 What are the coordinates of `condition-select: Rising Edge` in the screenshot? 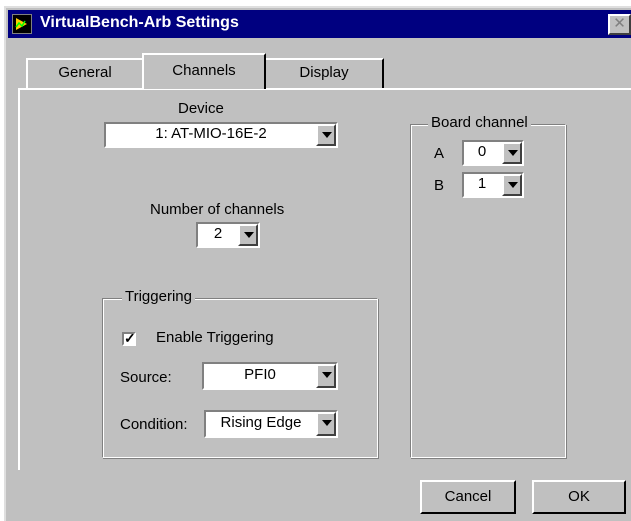 It's located at (271, 424).